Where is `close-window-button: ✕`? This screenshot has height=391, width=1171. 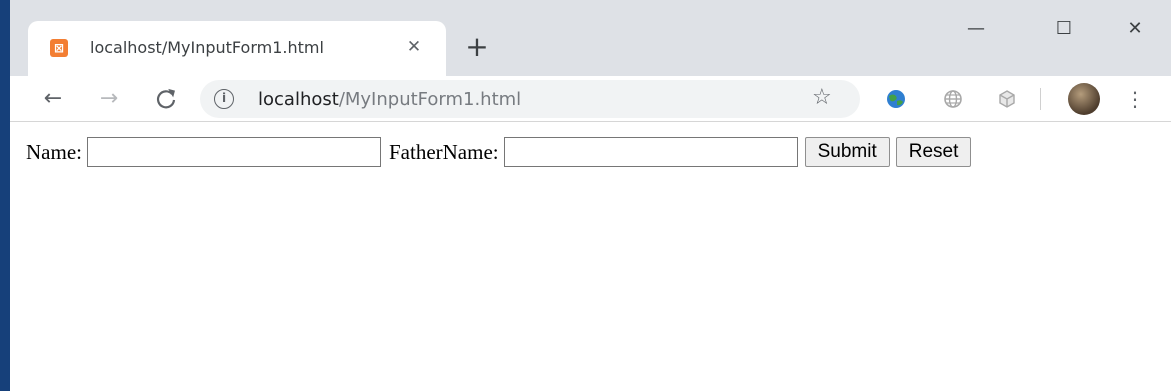 close-window-button: ✕ is located at coordinates (1135, 29).